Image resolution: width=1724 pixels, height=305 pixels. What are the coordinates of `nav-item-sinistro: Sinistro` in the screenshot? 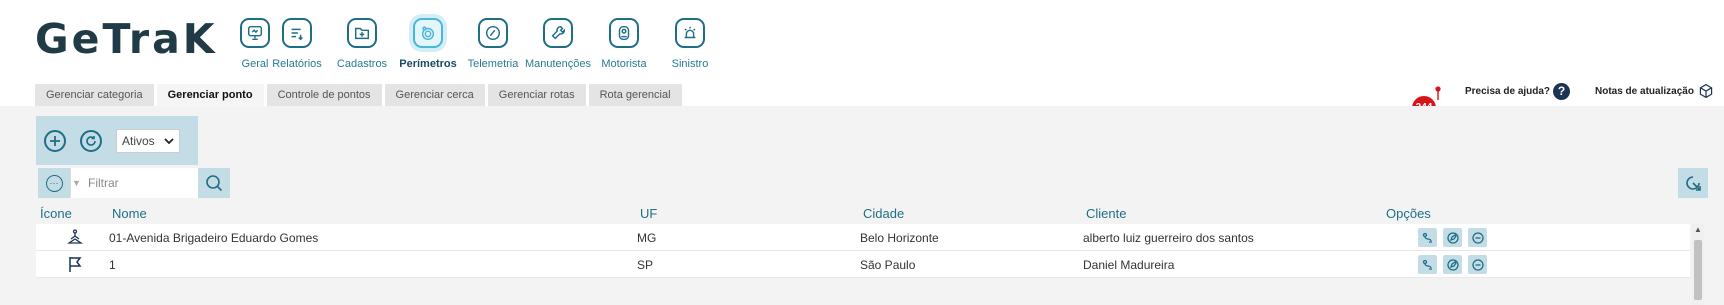 It's located at (690, 44).